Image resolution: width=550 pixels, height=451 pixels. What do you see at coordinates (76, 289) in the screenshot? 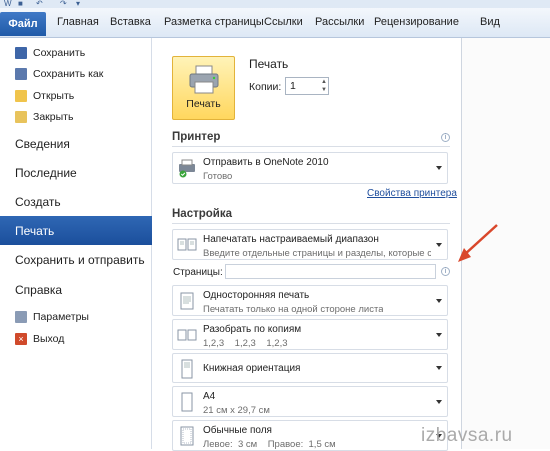
I see `menu-help: Справка` at bounding box center [76, 289].